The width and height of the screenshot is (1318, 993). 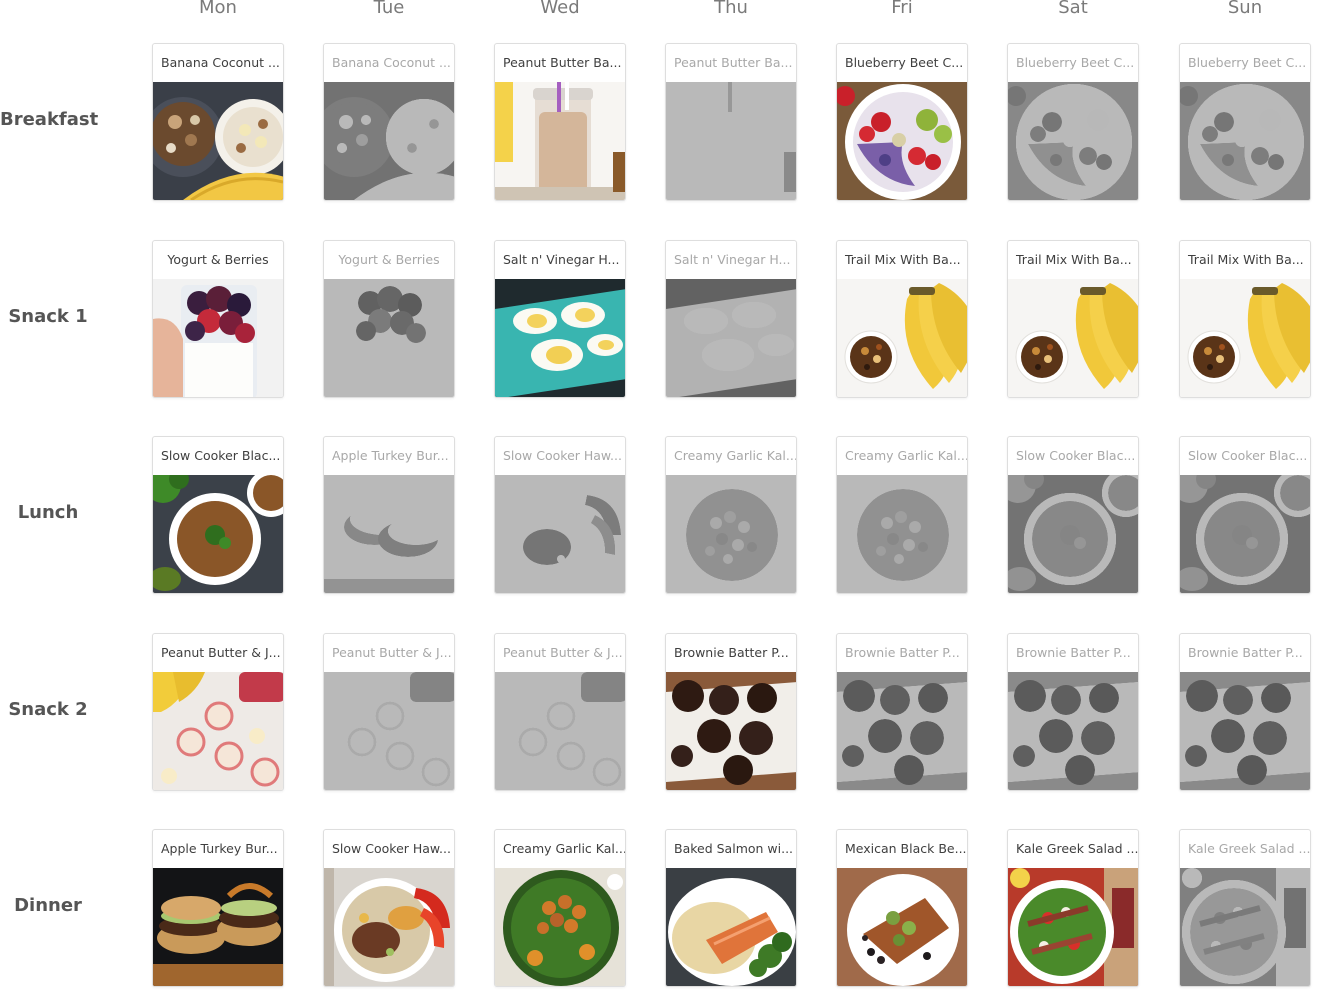 I want to click on meal-card-title: Yogurt & Berries, so click(x=218, y=260).